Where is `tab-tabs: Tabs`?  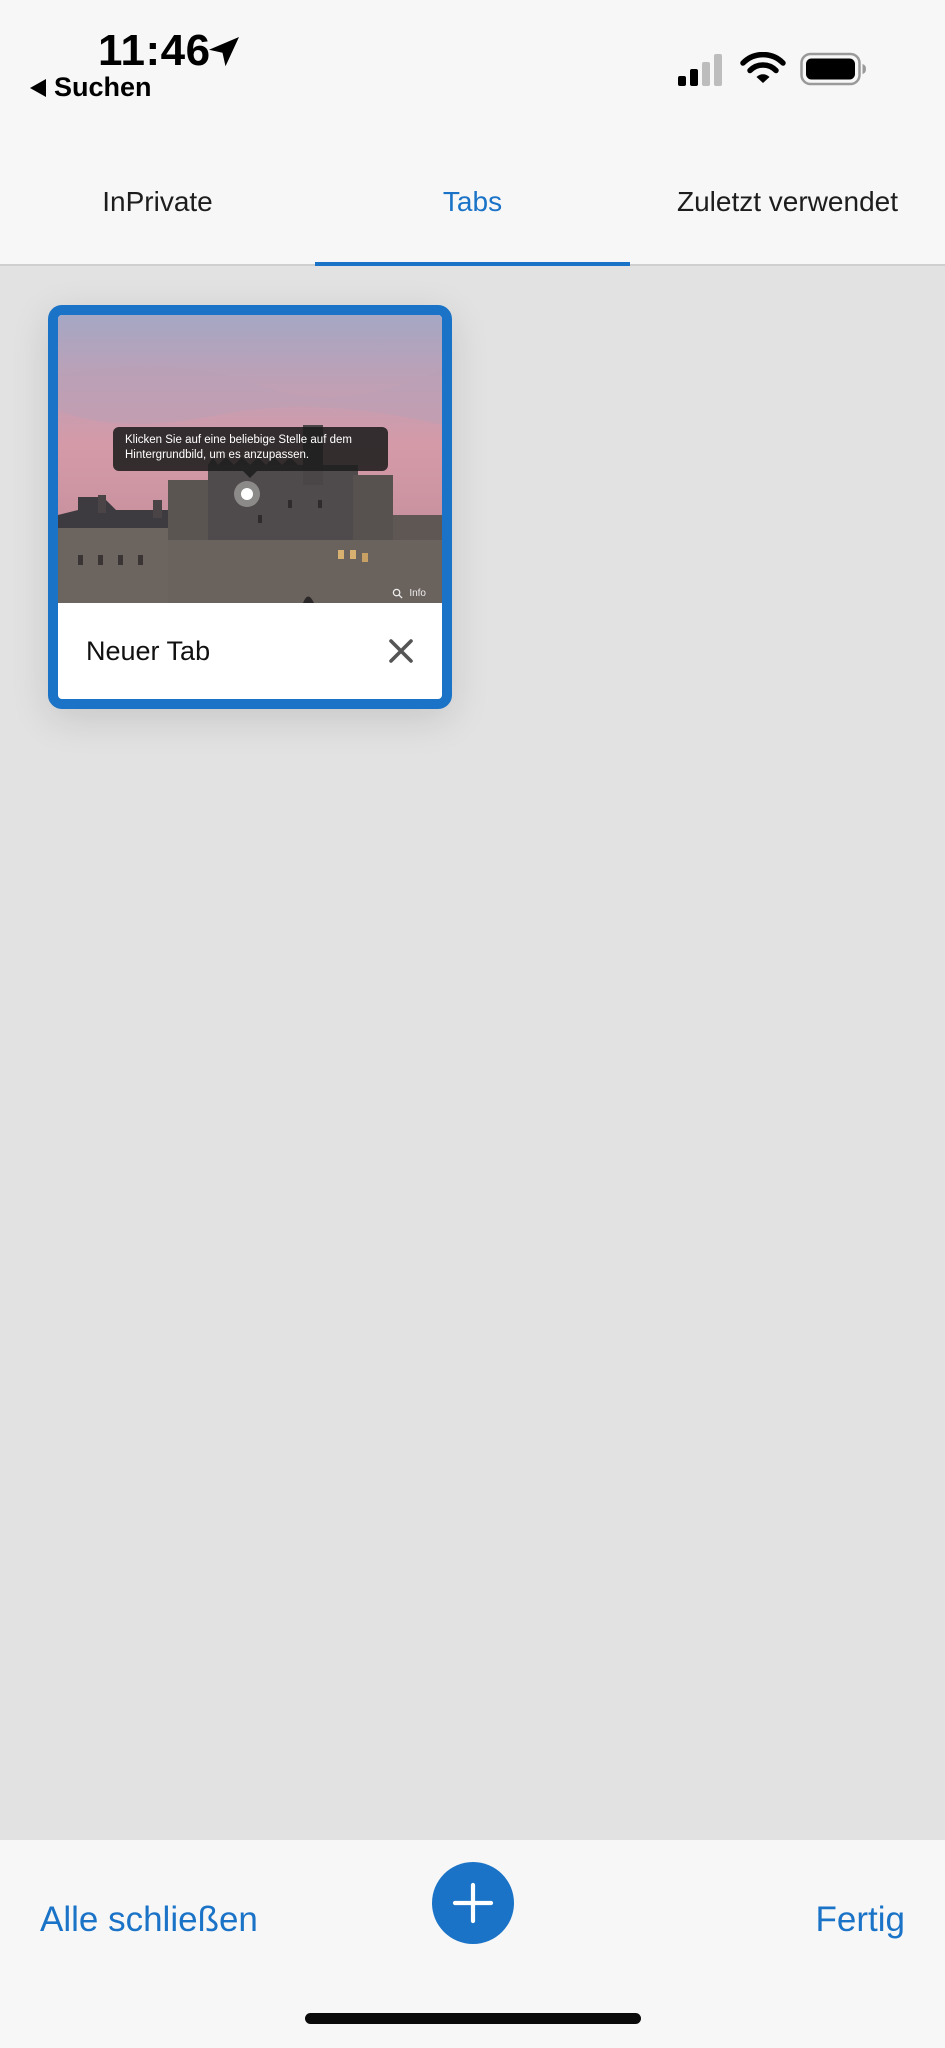 tab-tabs: Tabs is located at coordinates (472, 203).